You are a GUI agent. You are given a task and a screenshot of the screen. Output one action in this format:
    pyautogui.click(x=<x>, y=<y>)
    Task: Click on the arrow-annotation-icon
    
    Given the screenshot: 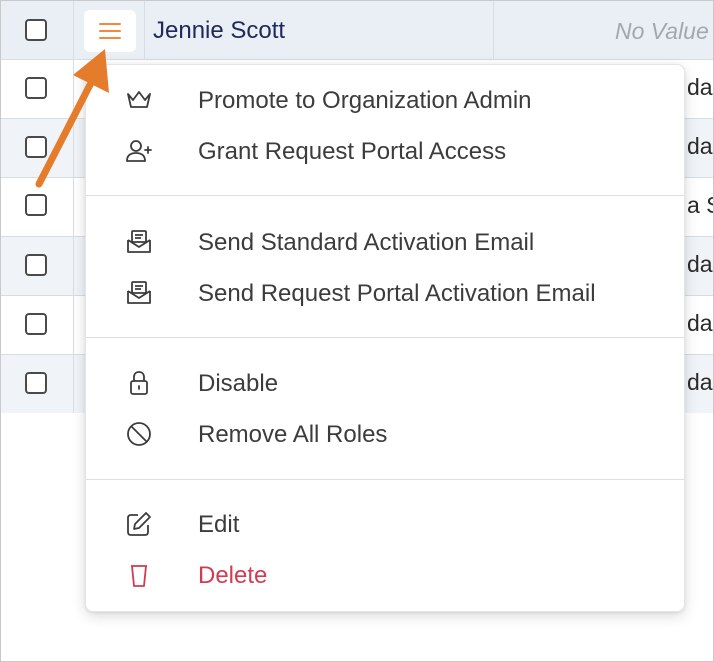 What is the action you would take?
    pyautogui.click(x=72, y=118)
    